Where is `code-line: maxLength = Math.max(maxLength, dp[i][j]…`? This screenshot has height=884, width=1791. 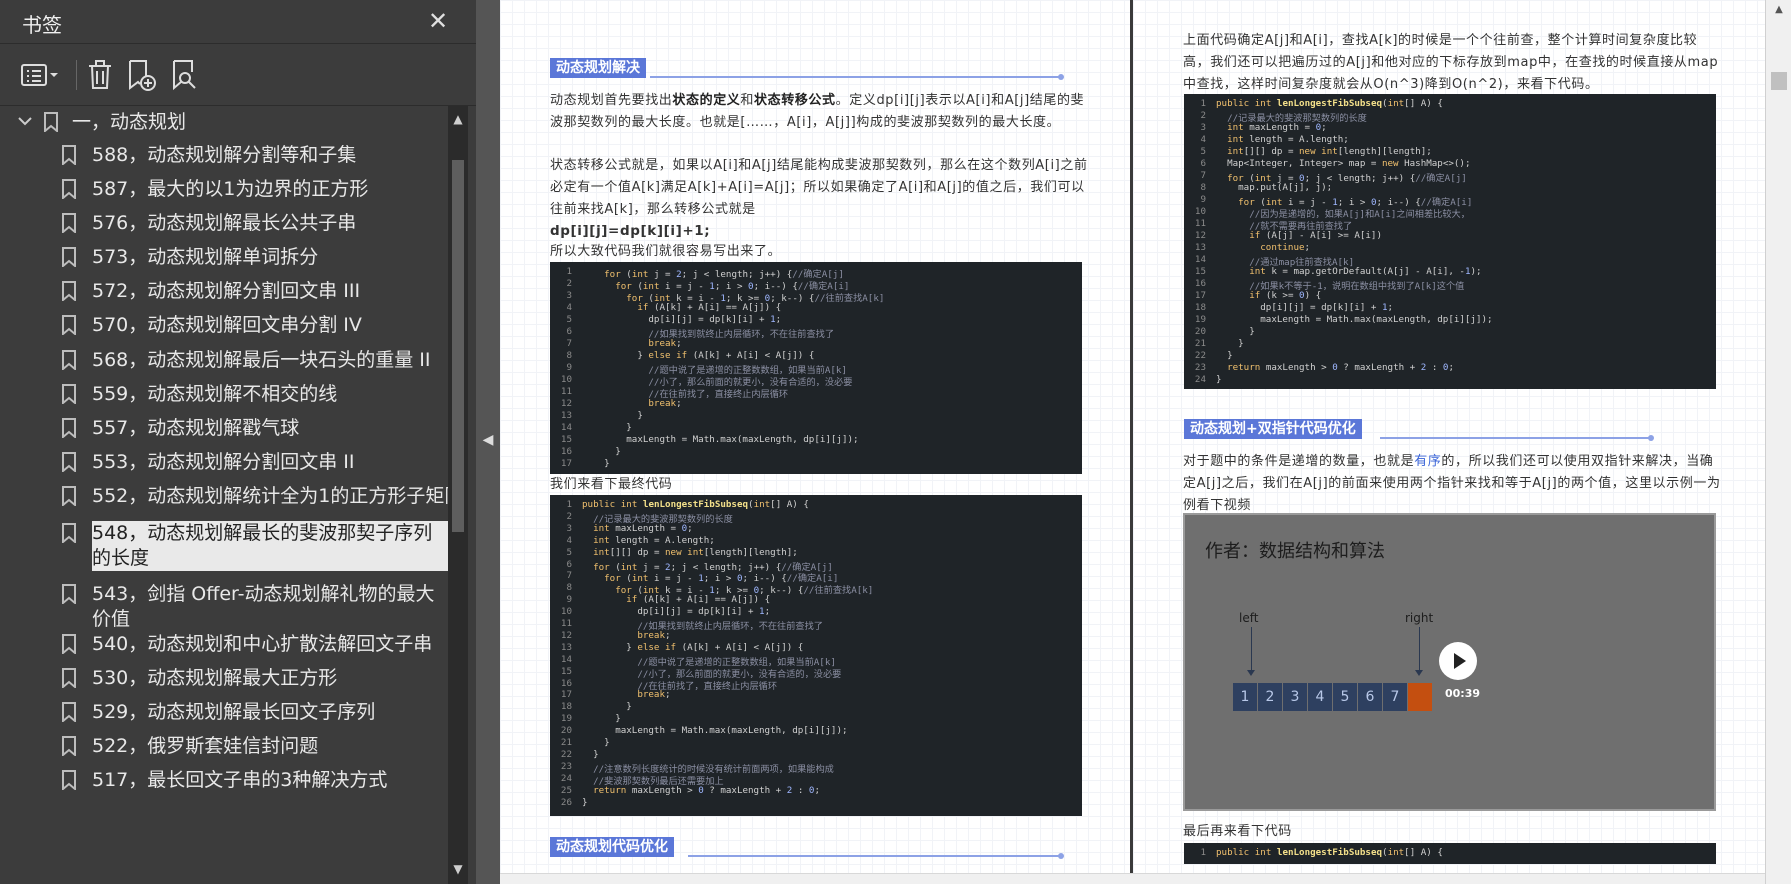
code-line: maxLength = Math.max(maxLength, dp[i][j]… is located at coordinates (720, 439).